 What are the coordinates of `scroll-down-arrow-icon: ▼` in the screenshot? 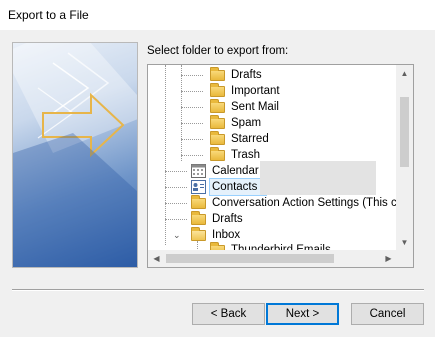 It's located at (404, 242).